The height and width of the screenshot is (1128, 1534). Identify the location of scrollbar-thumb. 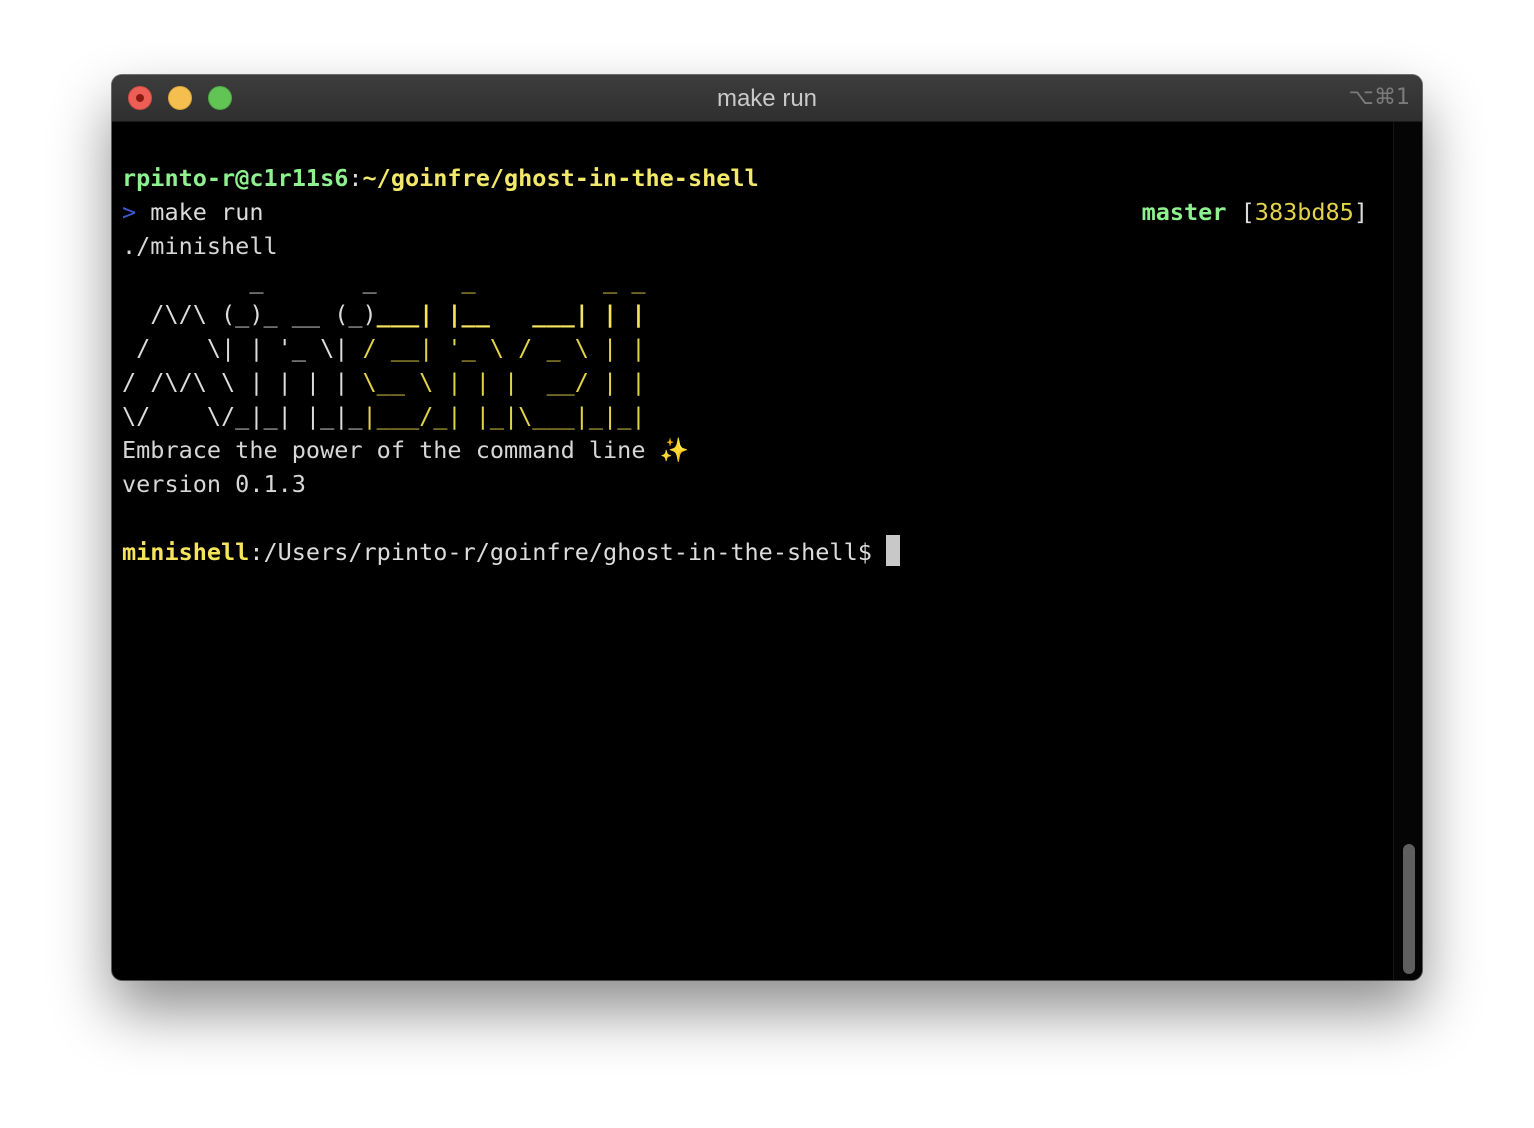
(1409, 909).